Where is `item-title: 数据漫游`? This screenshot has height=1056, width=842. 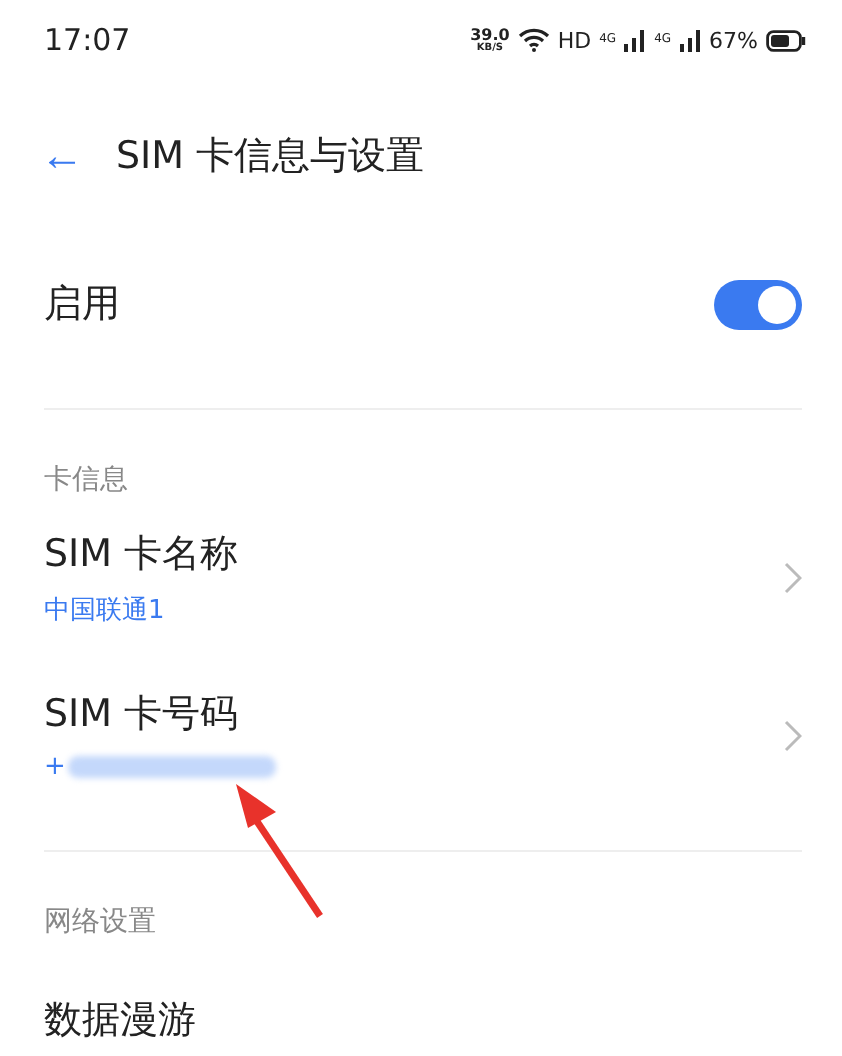 item-title: 数据漫游 is located at coordinates (120, 1020).